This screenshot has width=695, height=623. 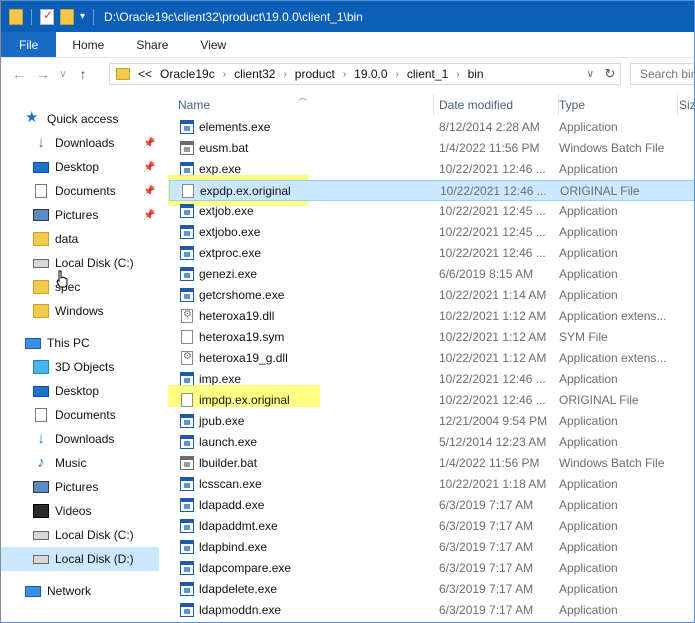 What do you see at coordinates (431, 421) in the screenshot?
I see `file-row: jpub.exe 12/21/2004 9:54 PM Application` at bounding box center [431, 421].